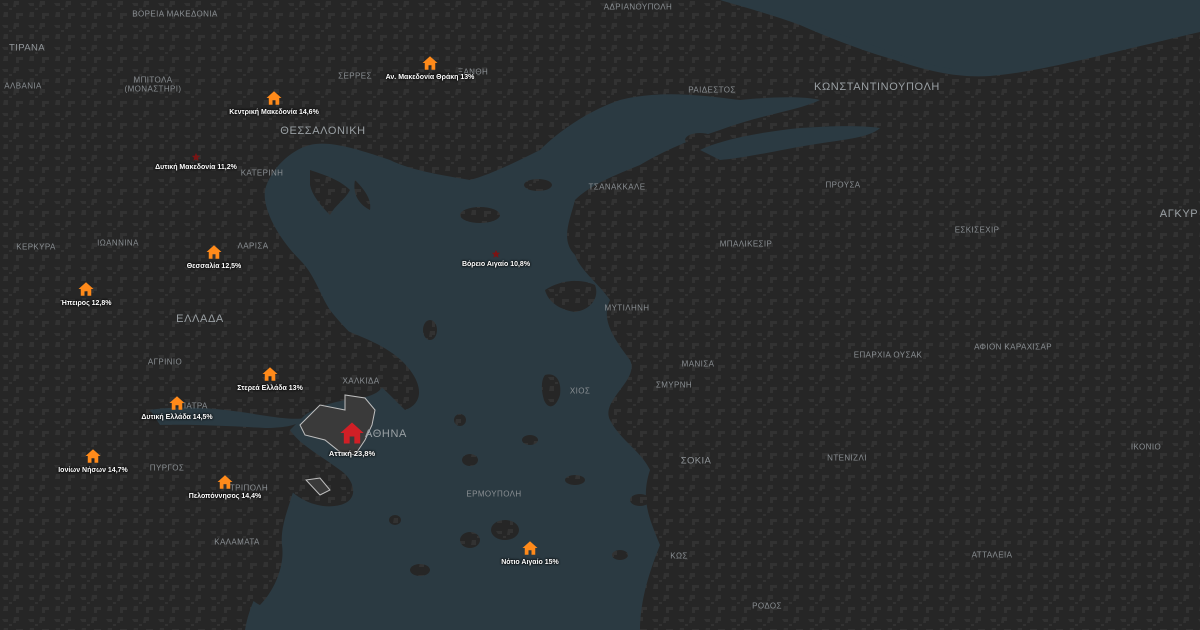 This screenshot has height=630, width=1200. Describe the element at coordinates (165, 362) in the screenshot. I see `place-agrinio: ΑΓΡΙΝΙΟ` at that location.